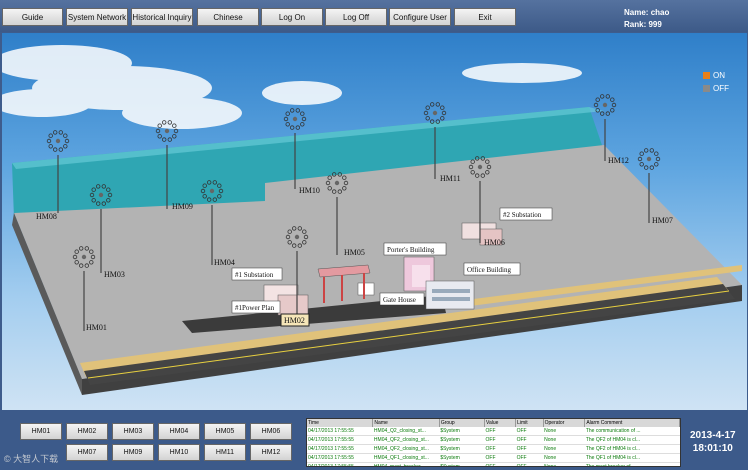 This screenshot has width=748, height=470. What do you see at coordinates (402, 299) in the screenshot?
I see `label-gatehouse: Gate House` at bounding box center [402, 299].